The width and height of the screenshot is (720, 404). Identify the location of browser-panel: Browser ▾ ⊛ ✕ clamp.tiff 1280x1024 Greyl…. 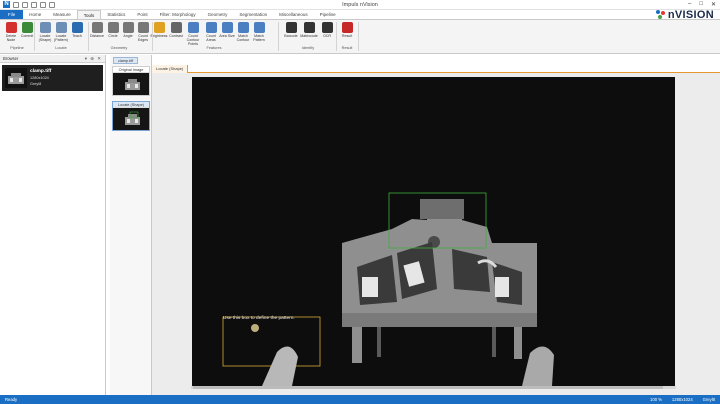
(53, 225).